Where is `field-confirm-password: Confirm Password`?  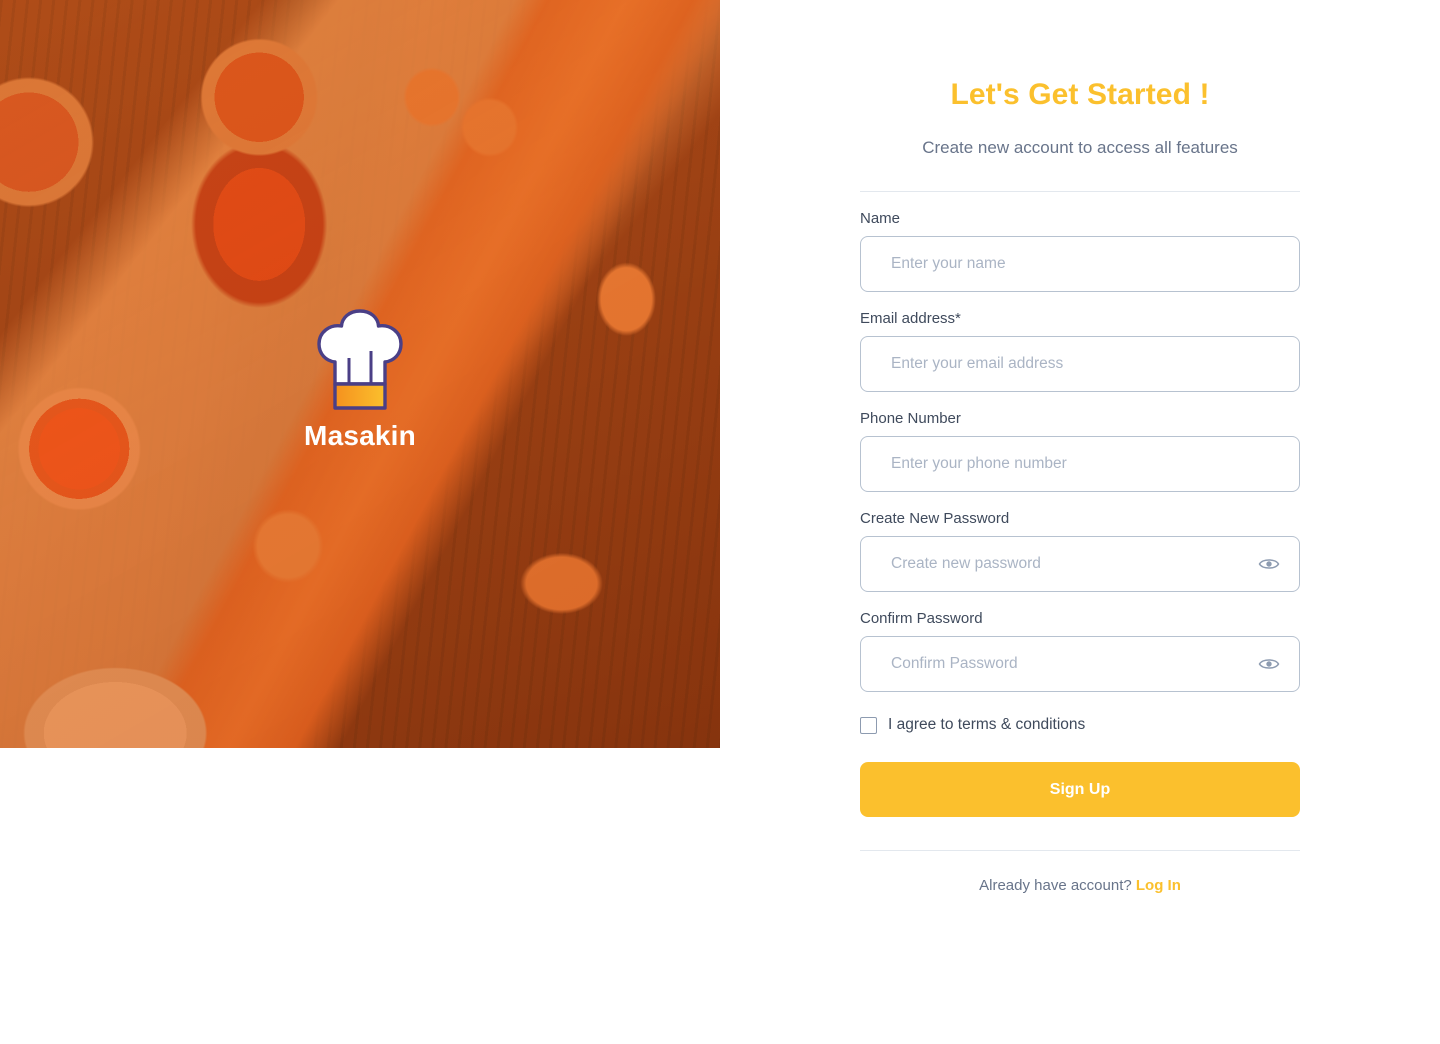 field-confirm-password: Confirm Password is located at coordinates (1080, 651).